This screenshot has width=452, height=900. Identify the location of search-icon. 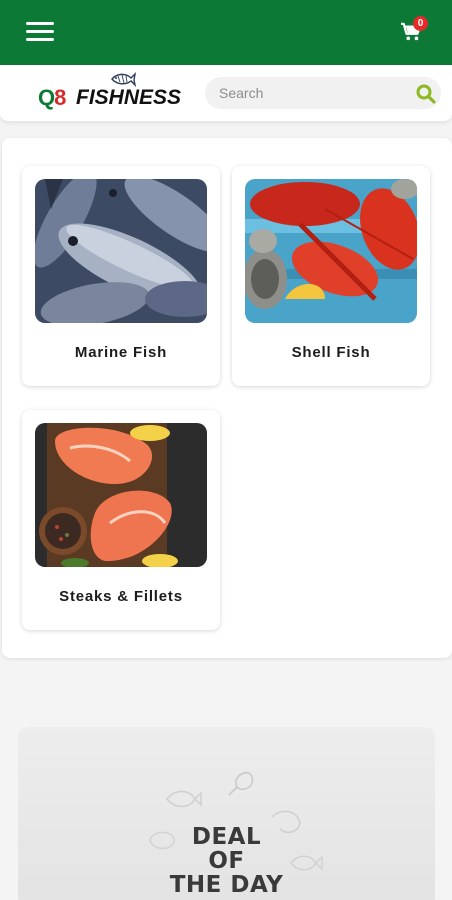
(426, 94).